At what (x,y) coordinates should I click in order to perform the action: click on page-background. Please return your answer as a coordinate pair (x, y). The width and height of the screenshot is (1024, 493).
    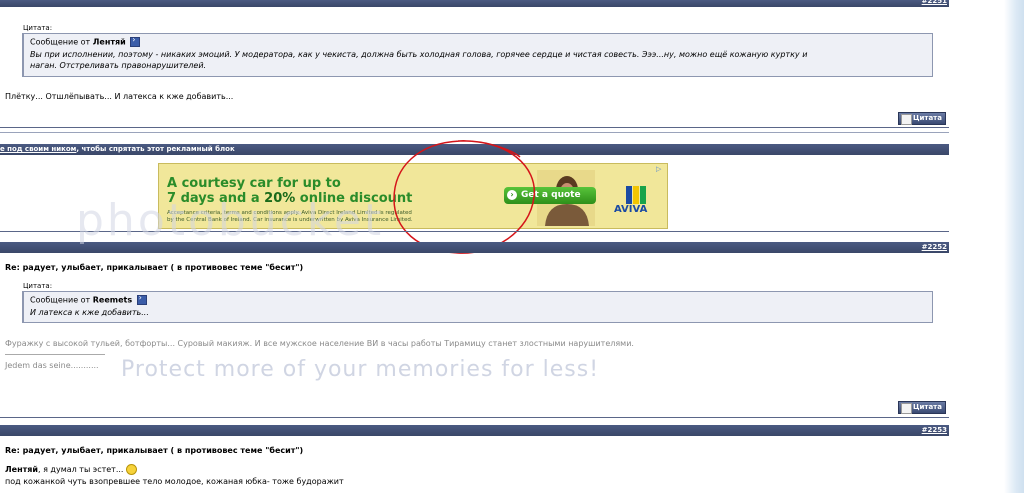
    Looking at the image, I should click on (986, 246).